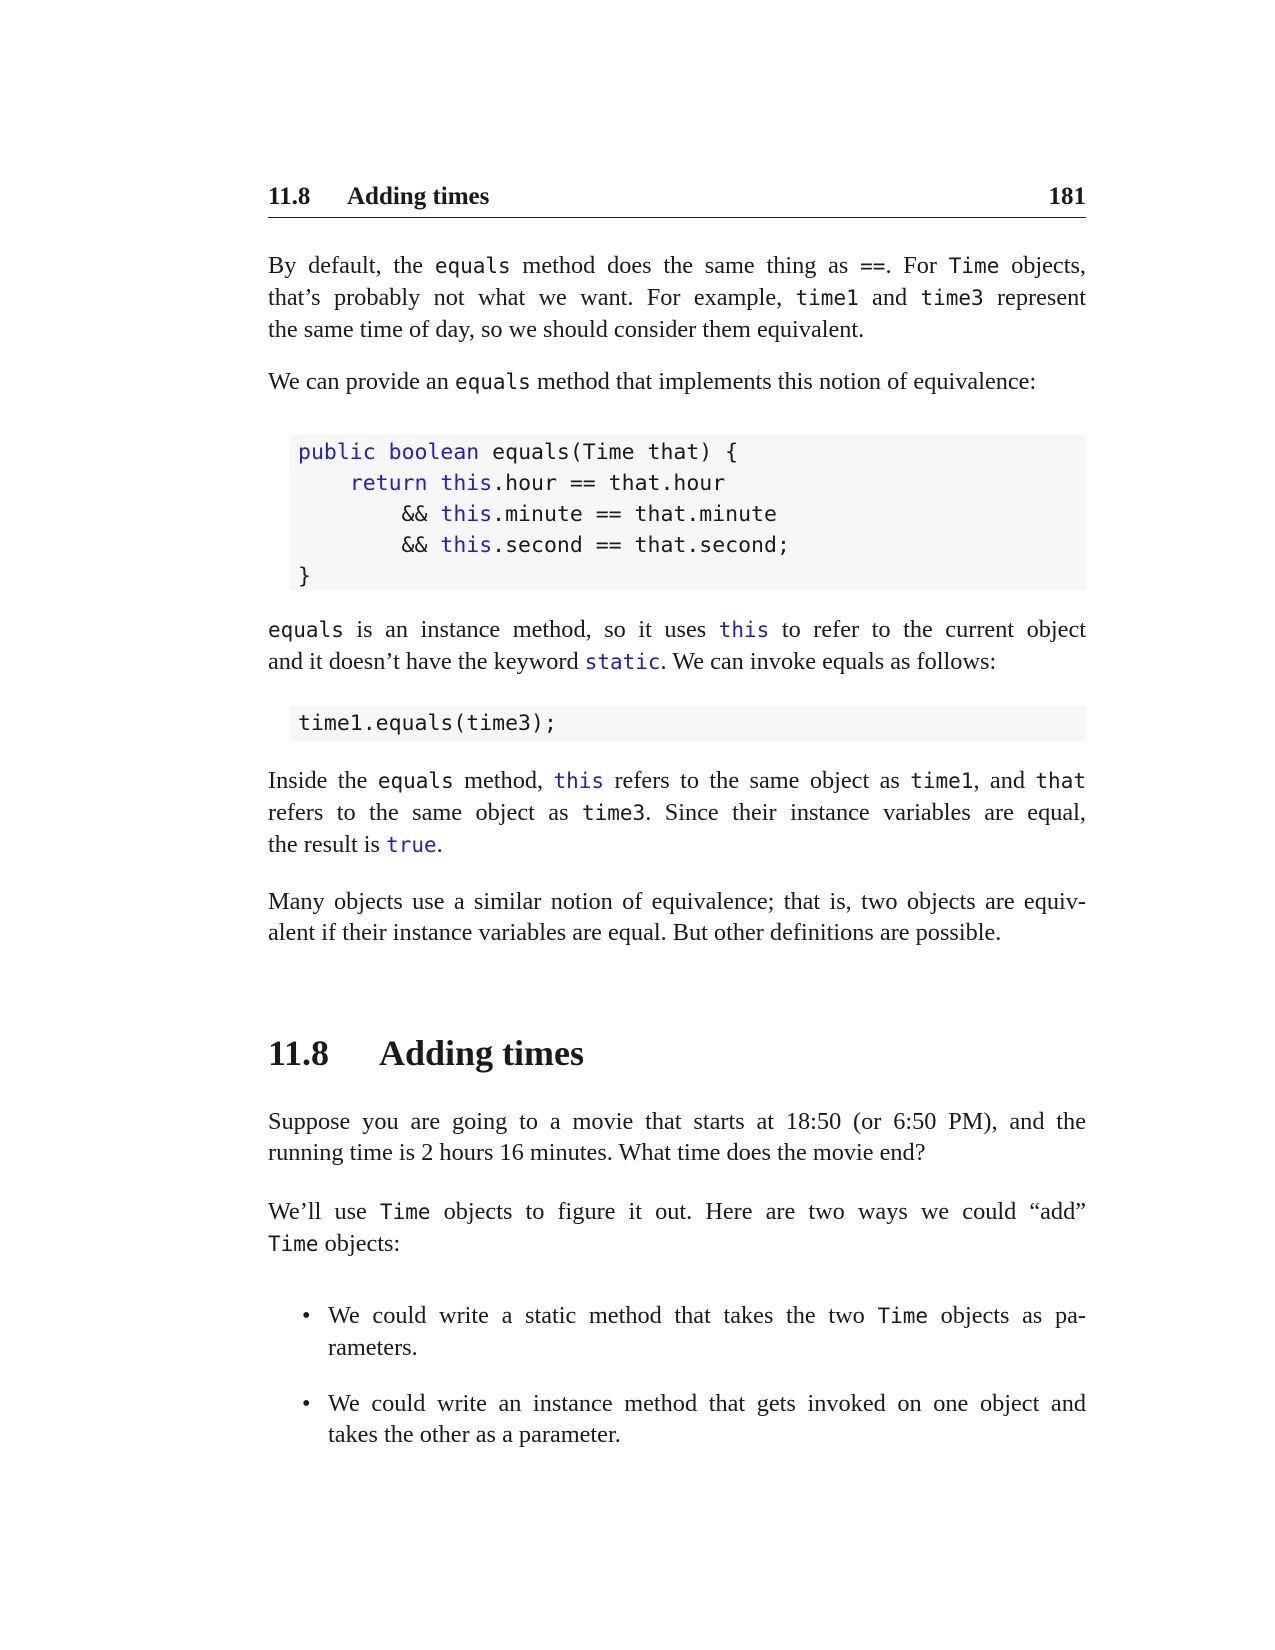 This screenshot has height=1650, width=1275. What do you see at coordinates (518, 452) in the screenshot?
I see `code-line: public boolean equals(Time that) {` at bounding box center [518, 452].